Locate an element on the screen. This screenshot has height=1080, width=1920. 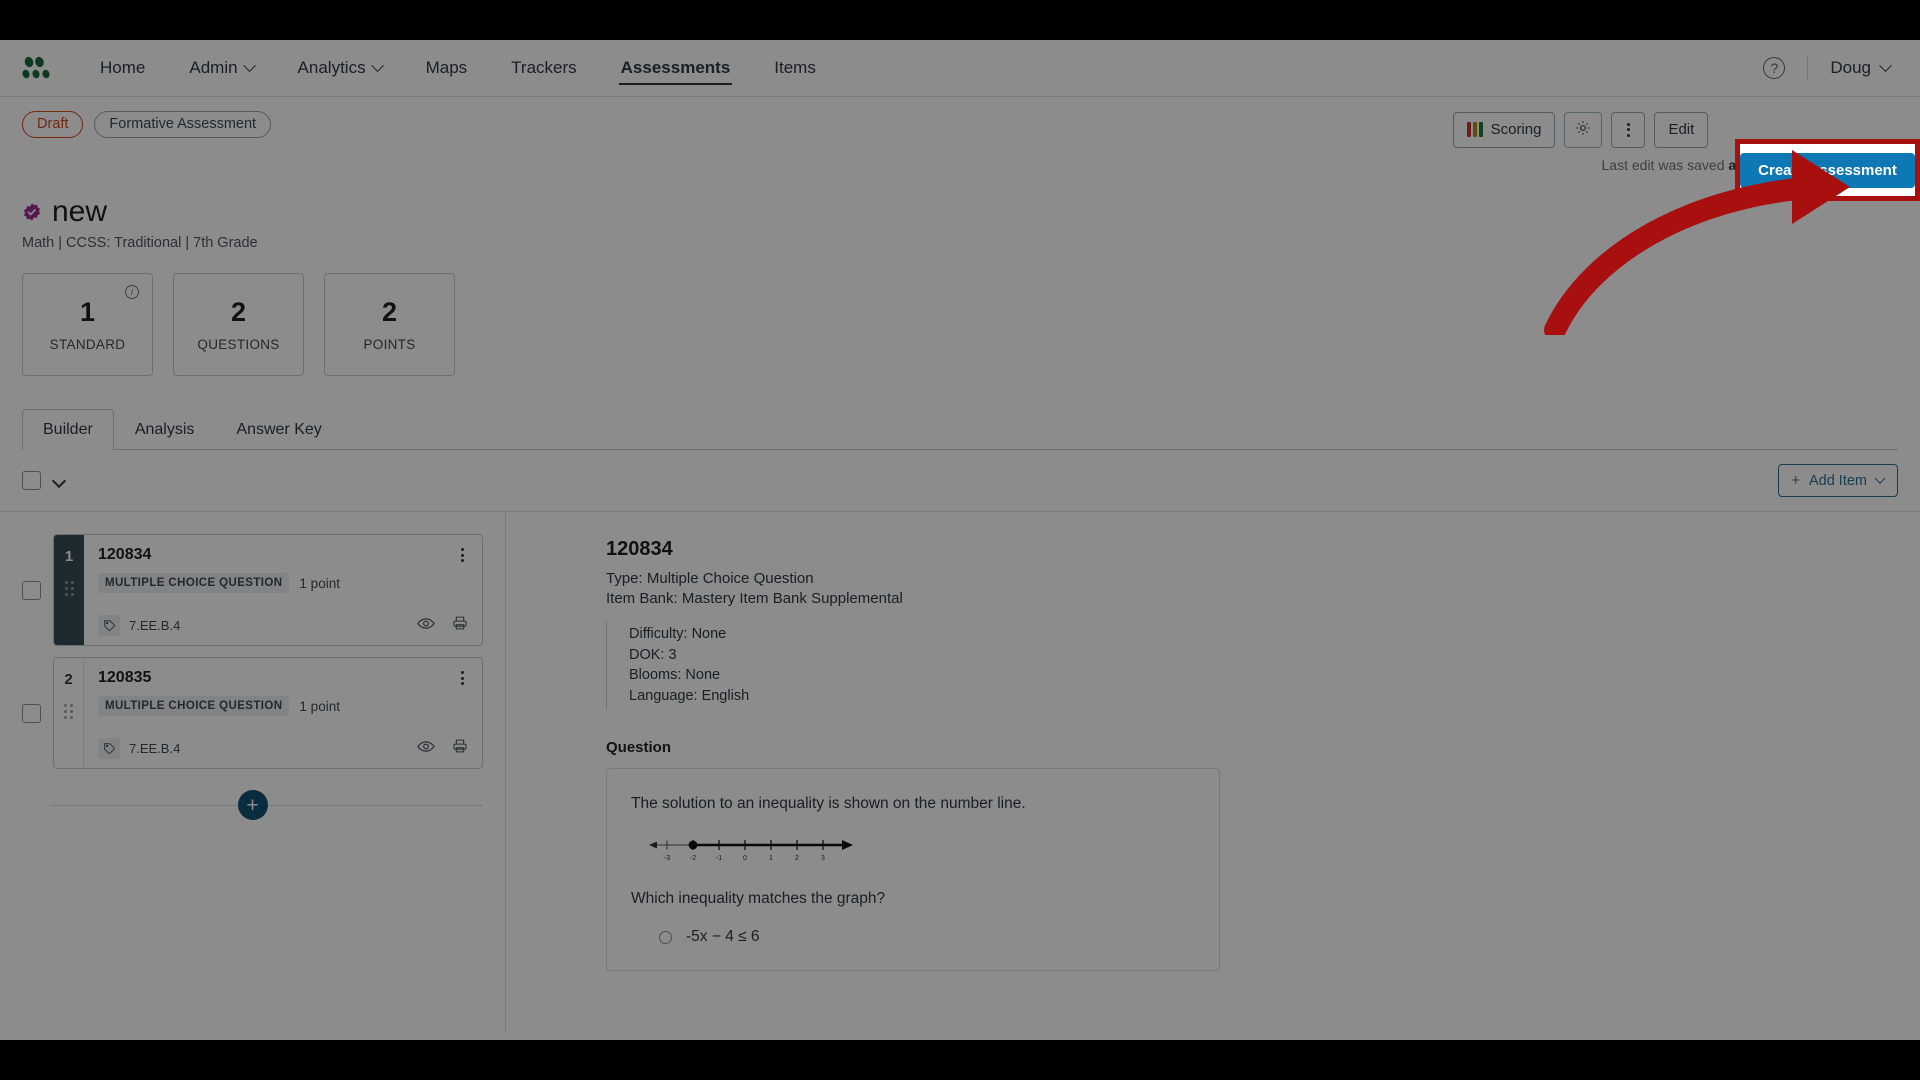
item-points: 1 point is located at coordinates (319, 583).